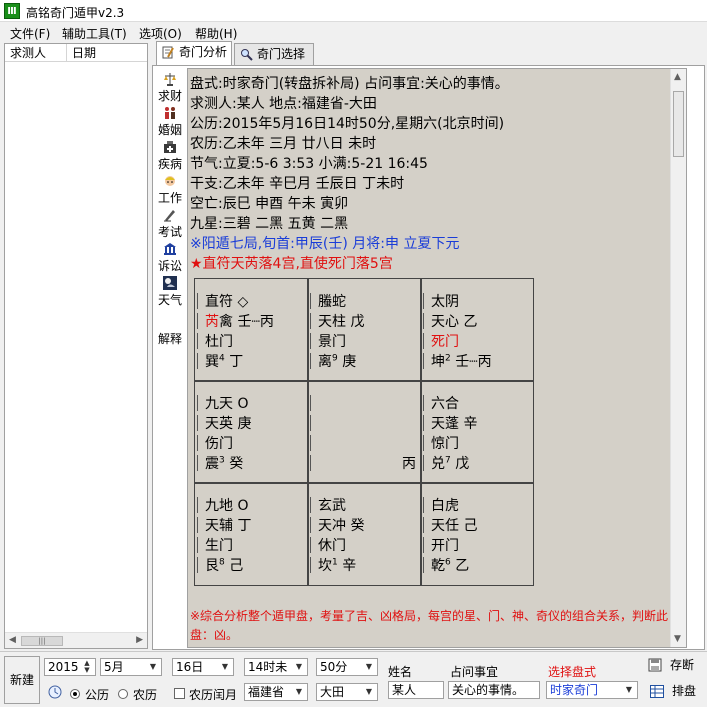 This screenshot has height=707, width=707. I want to click on arrange-button: 排盘, so click(673, 692).